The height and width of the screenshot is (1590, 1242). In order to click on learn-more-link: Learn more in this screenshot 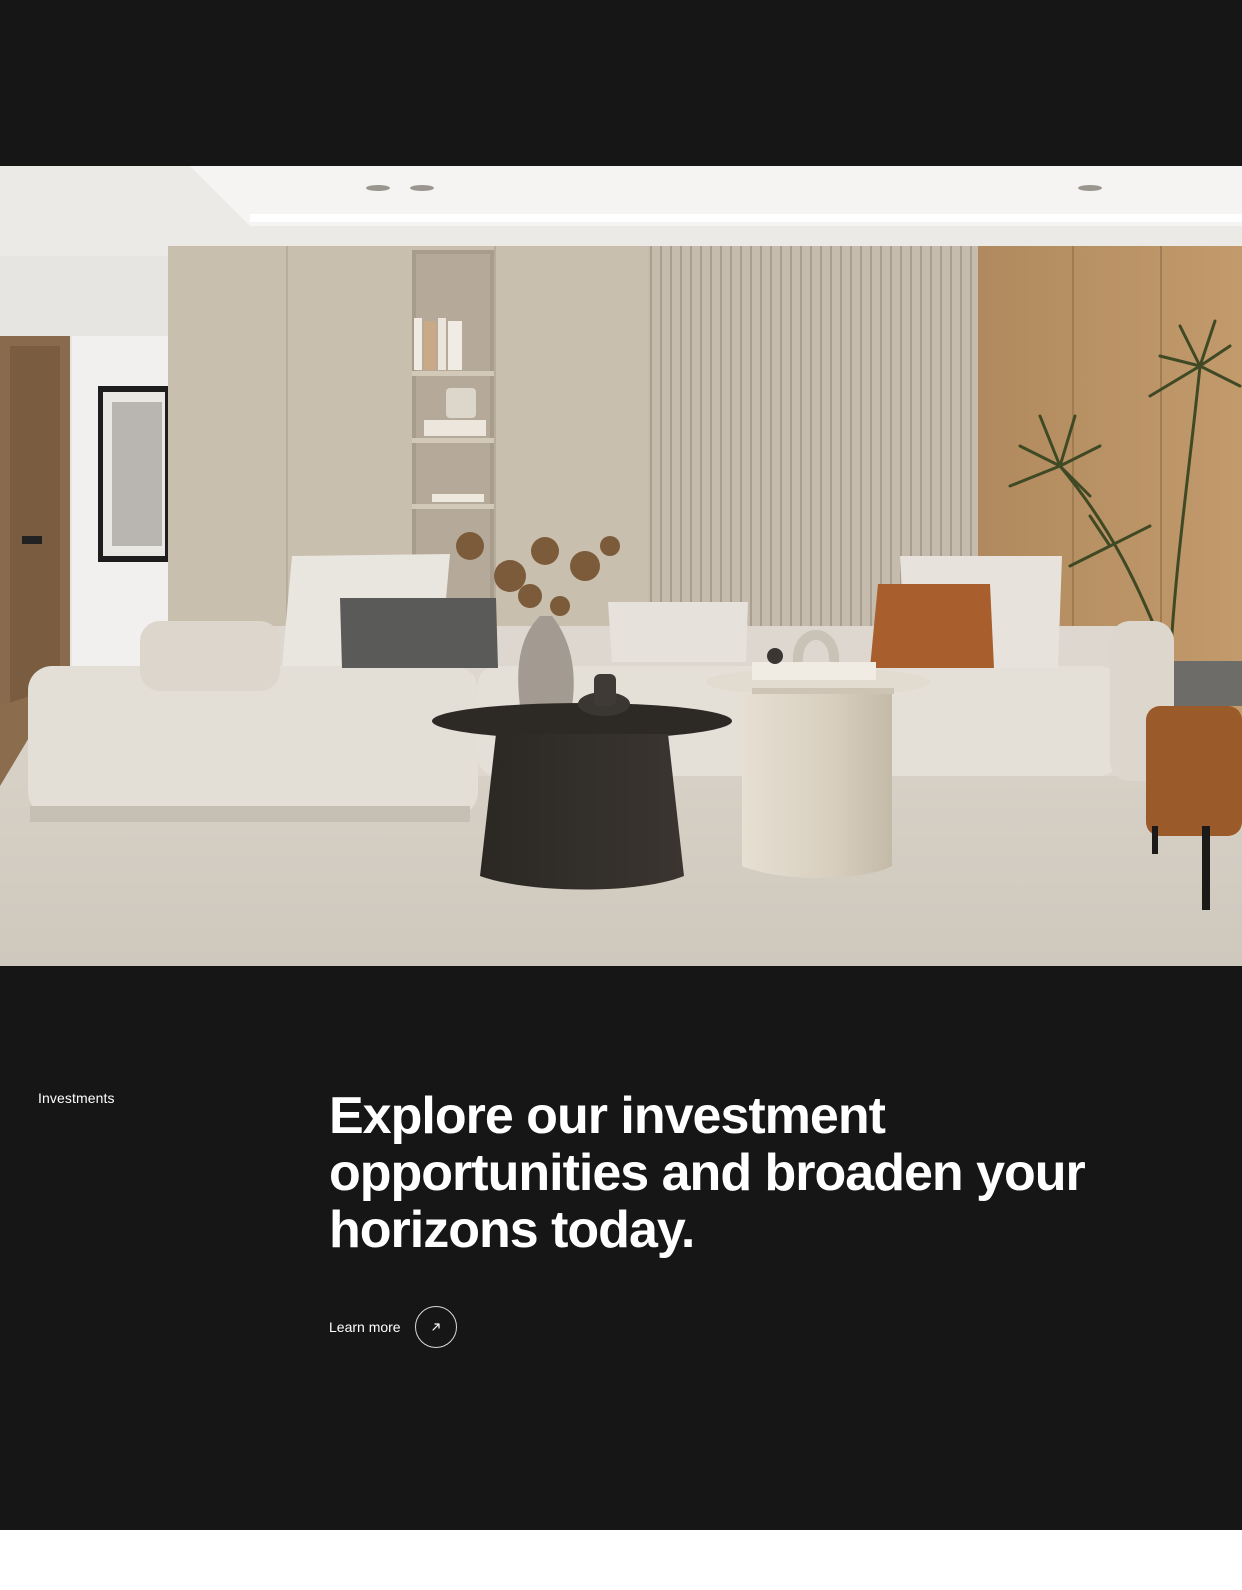, I will do `click(393, 1327)`.